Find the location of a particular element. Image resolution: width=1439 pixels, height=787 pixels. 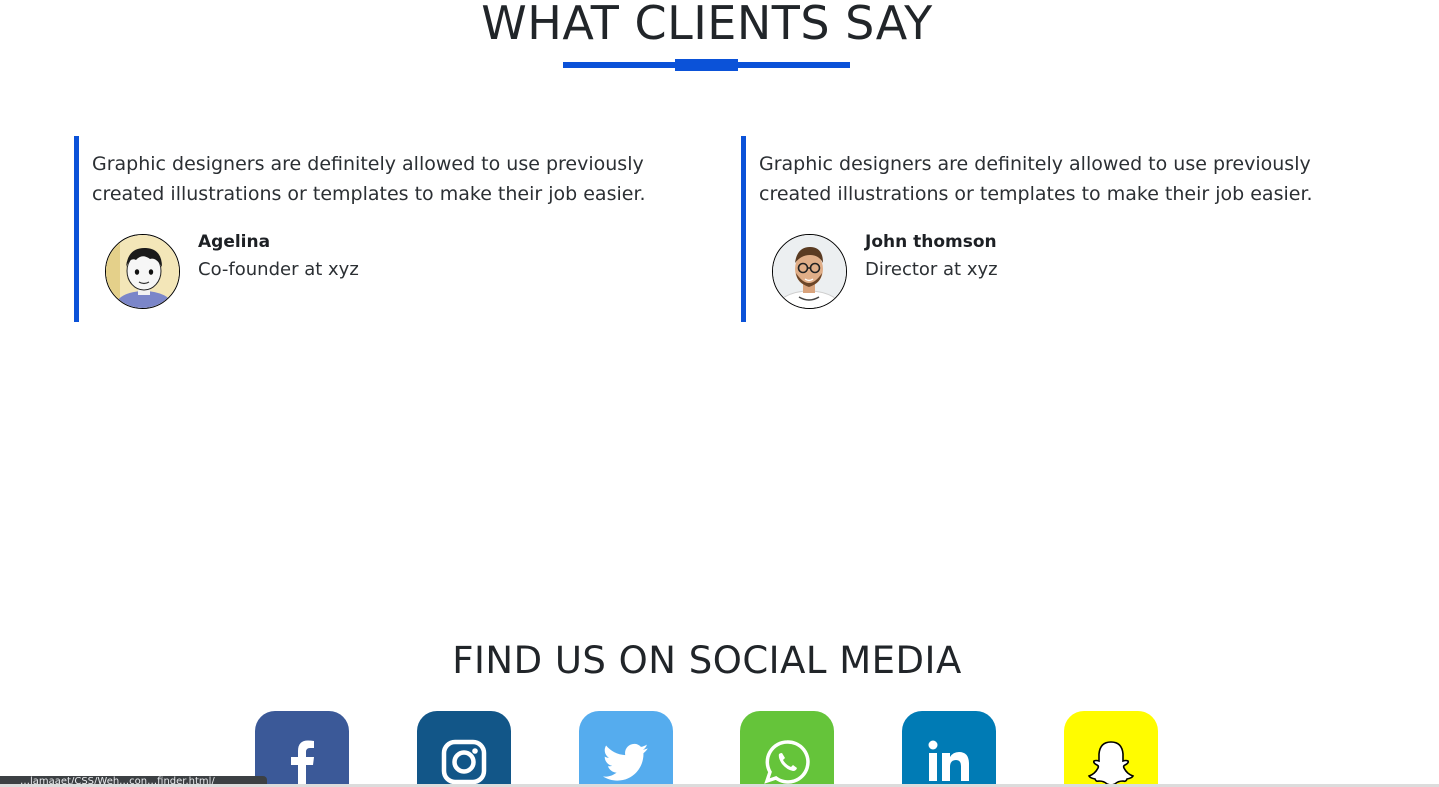

linkedin-icon is located at coordinates (948, 760).